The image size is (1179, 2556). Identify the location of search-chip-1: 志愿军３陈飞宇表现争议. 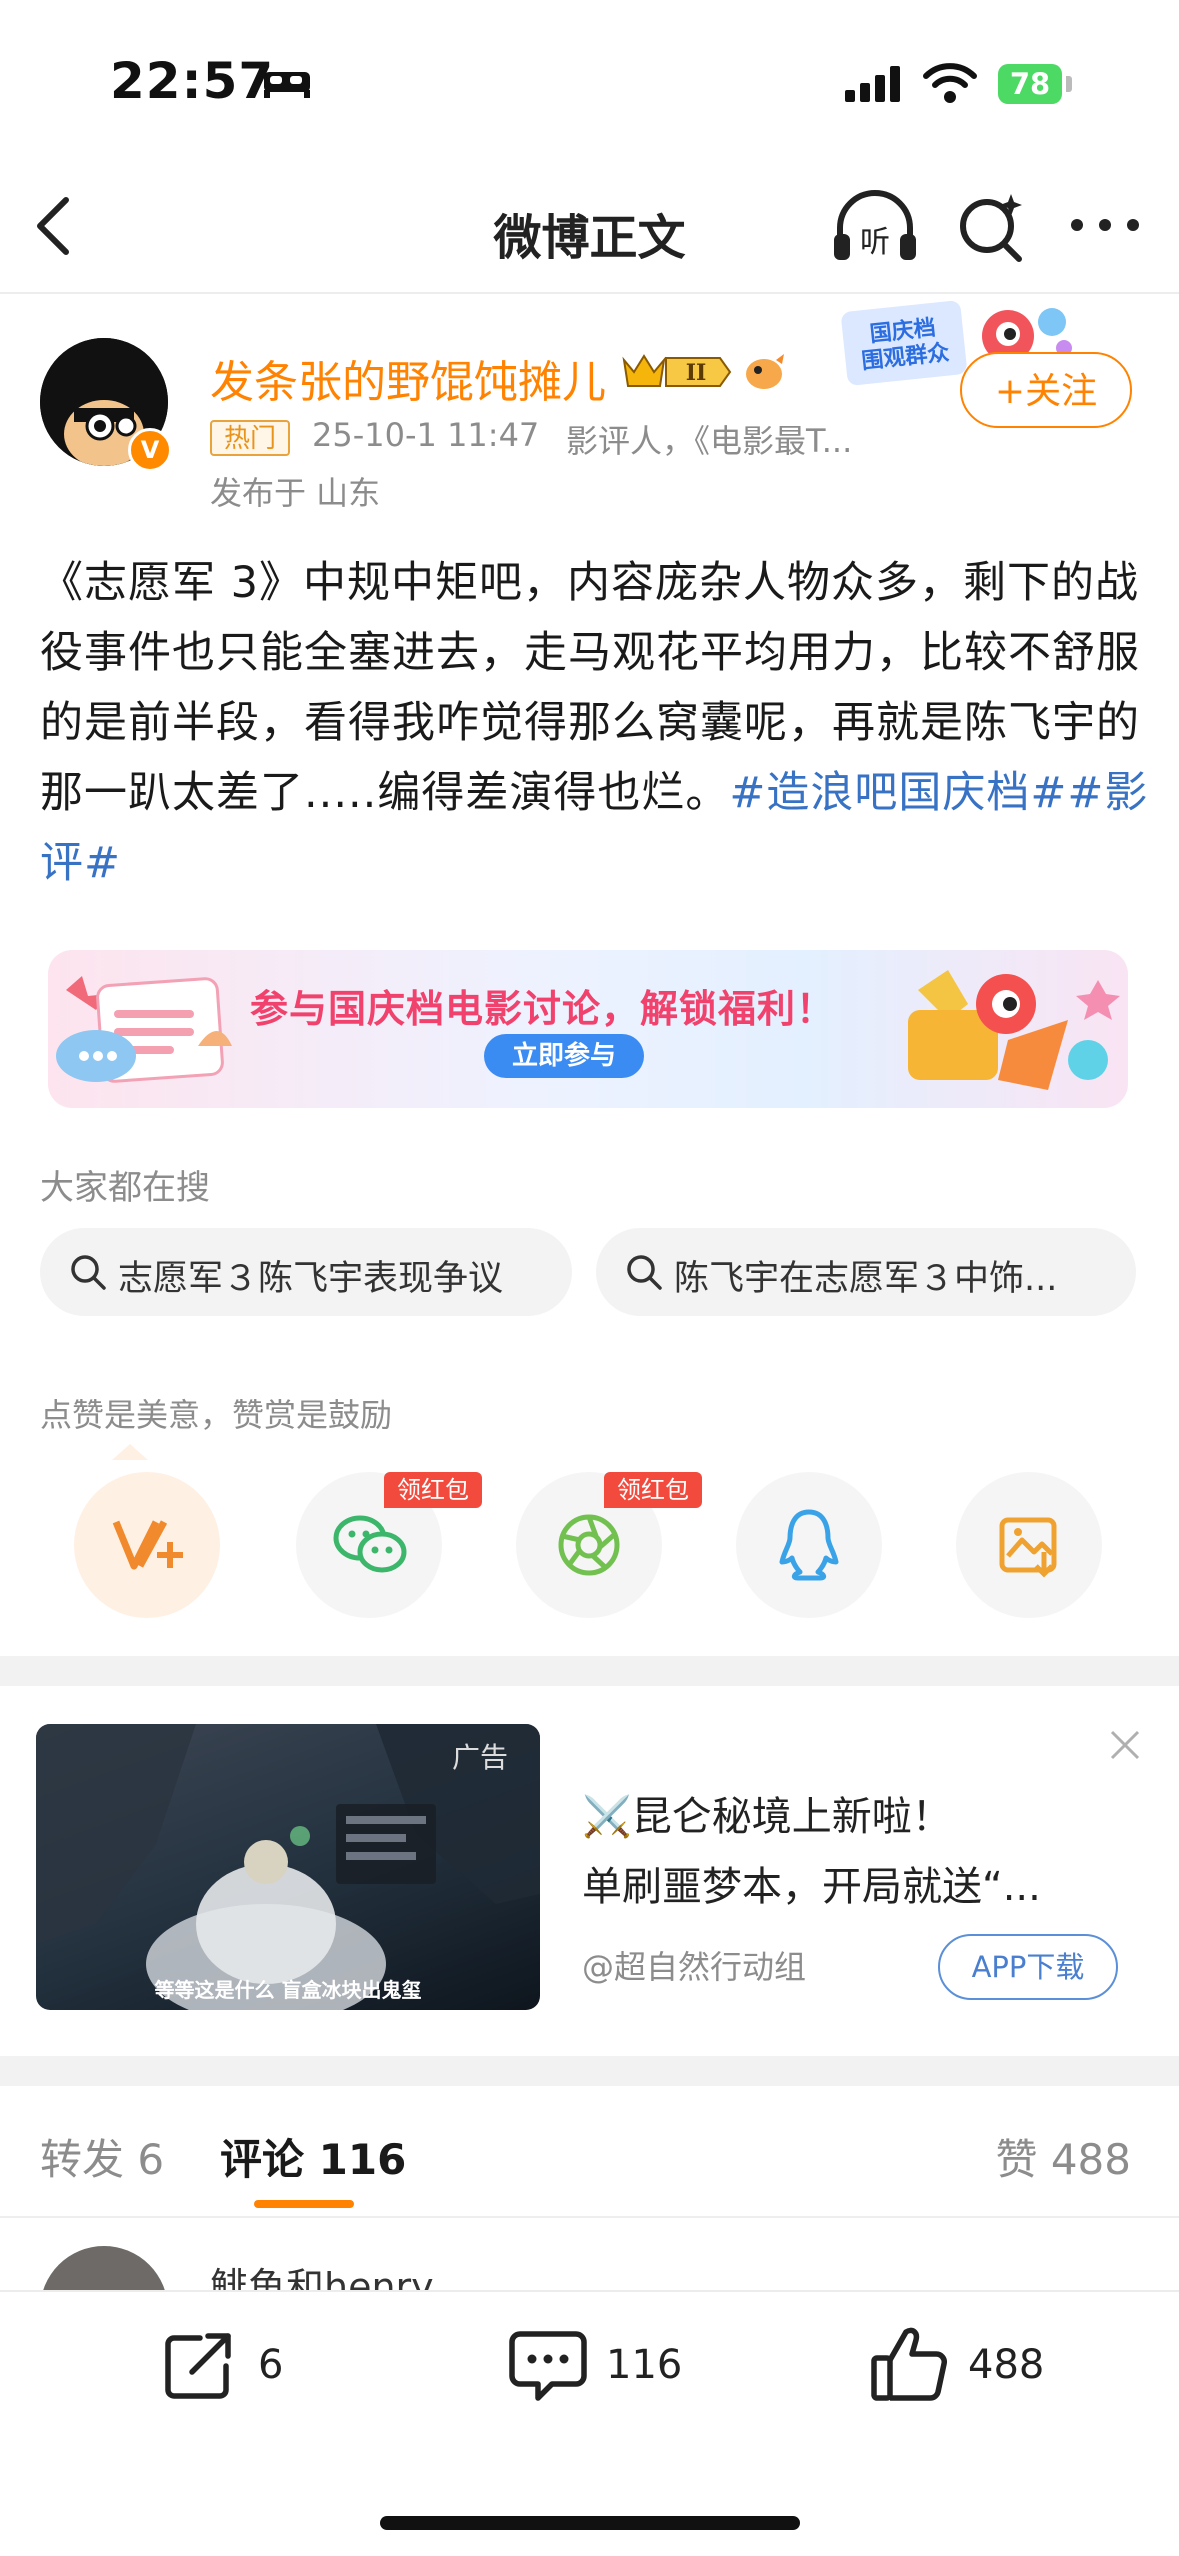
(306, 1272).